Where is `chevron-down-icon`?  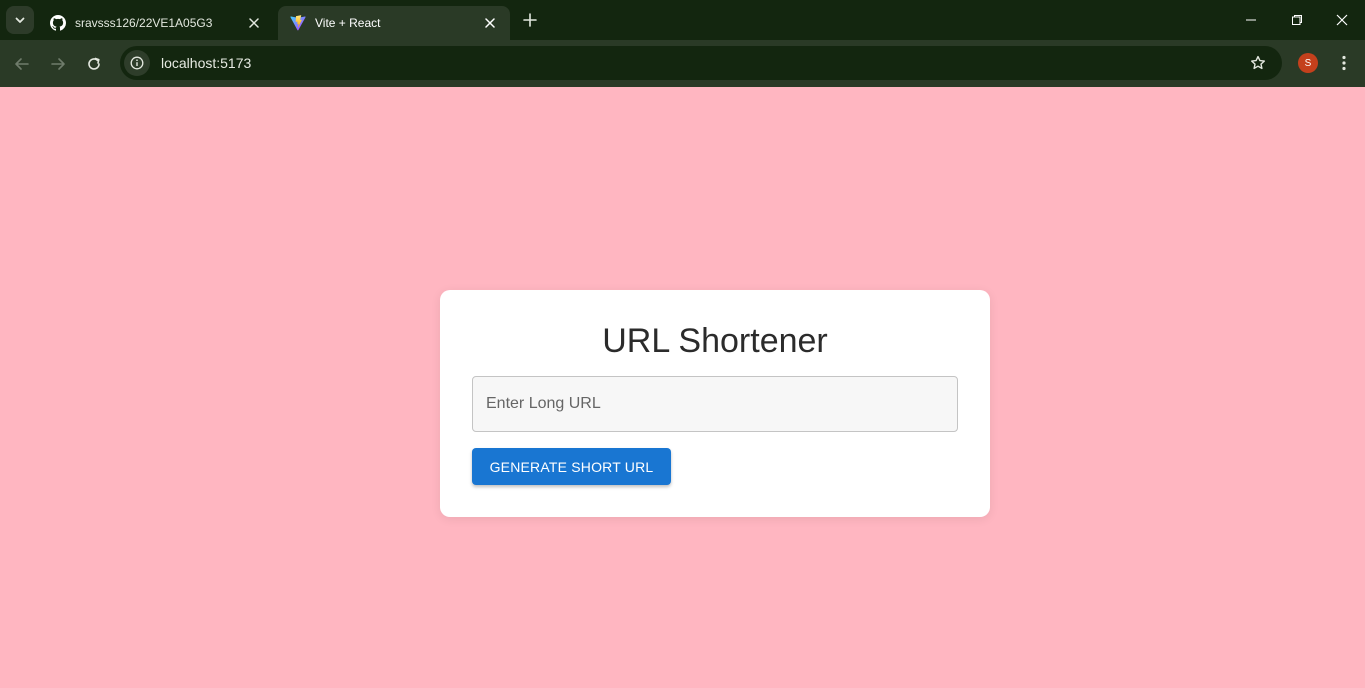
chevron-down-icon is located at coordinates (20, 20).